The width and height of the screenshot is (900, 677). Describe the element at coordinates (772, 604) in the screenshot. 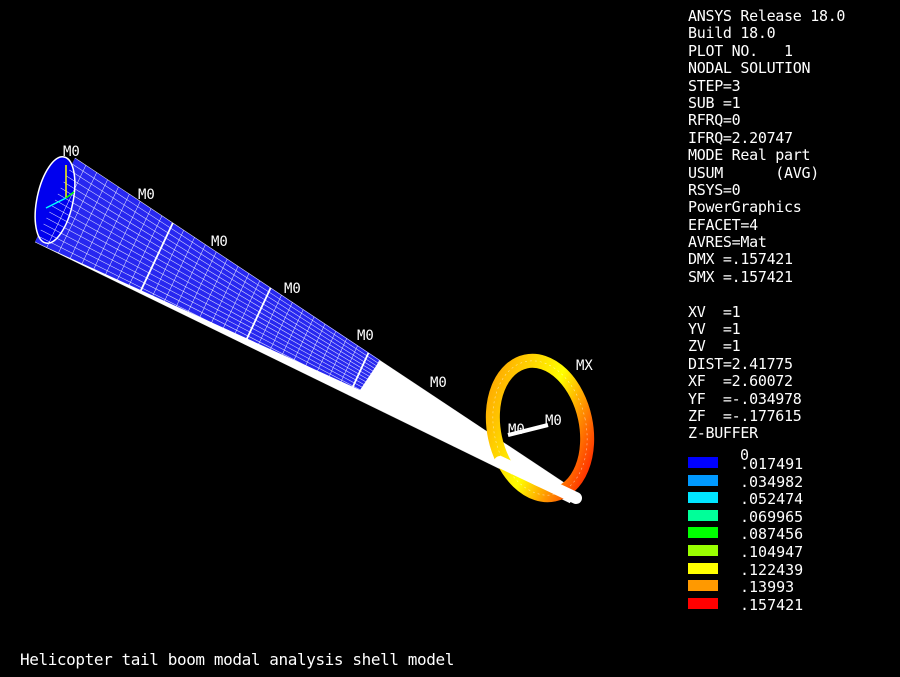

I see `legend-value: .157421` at that location.